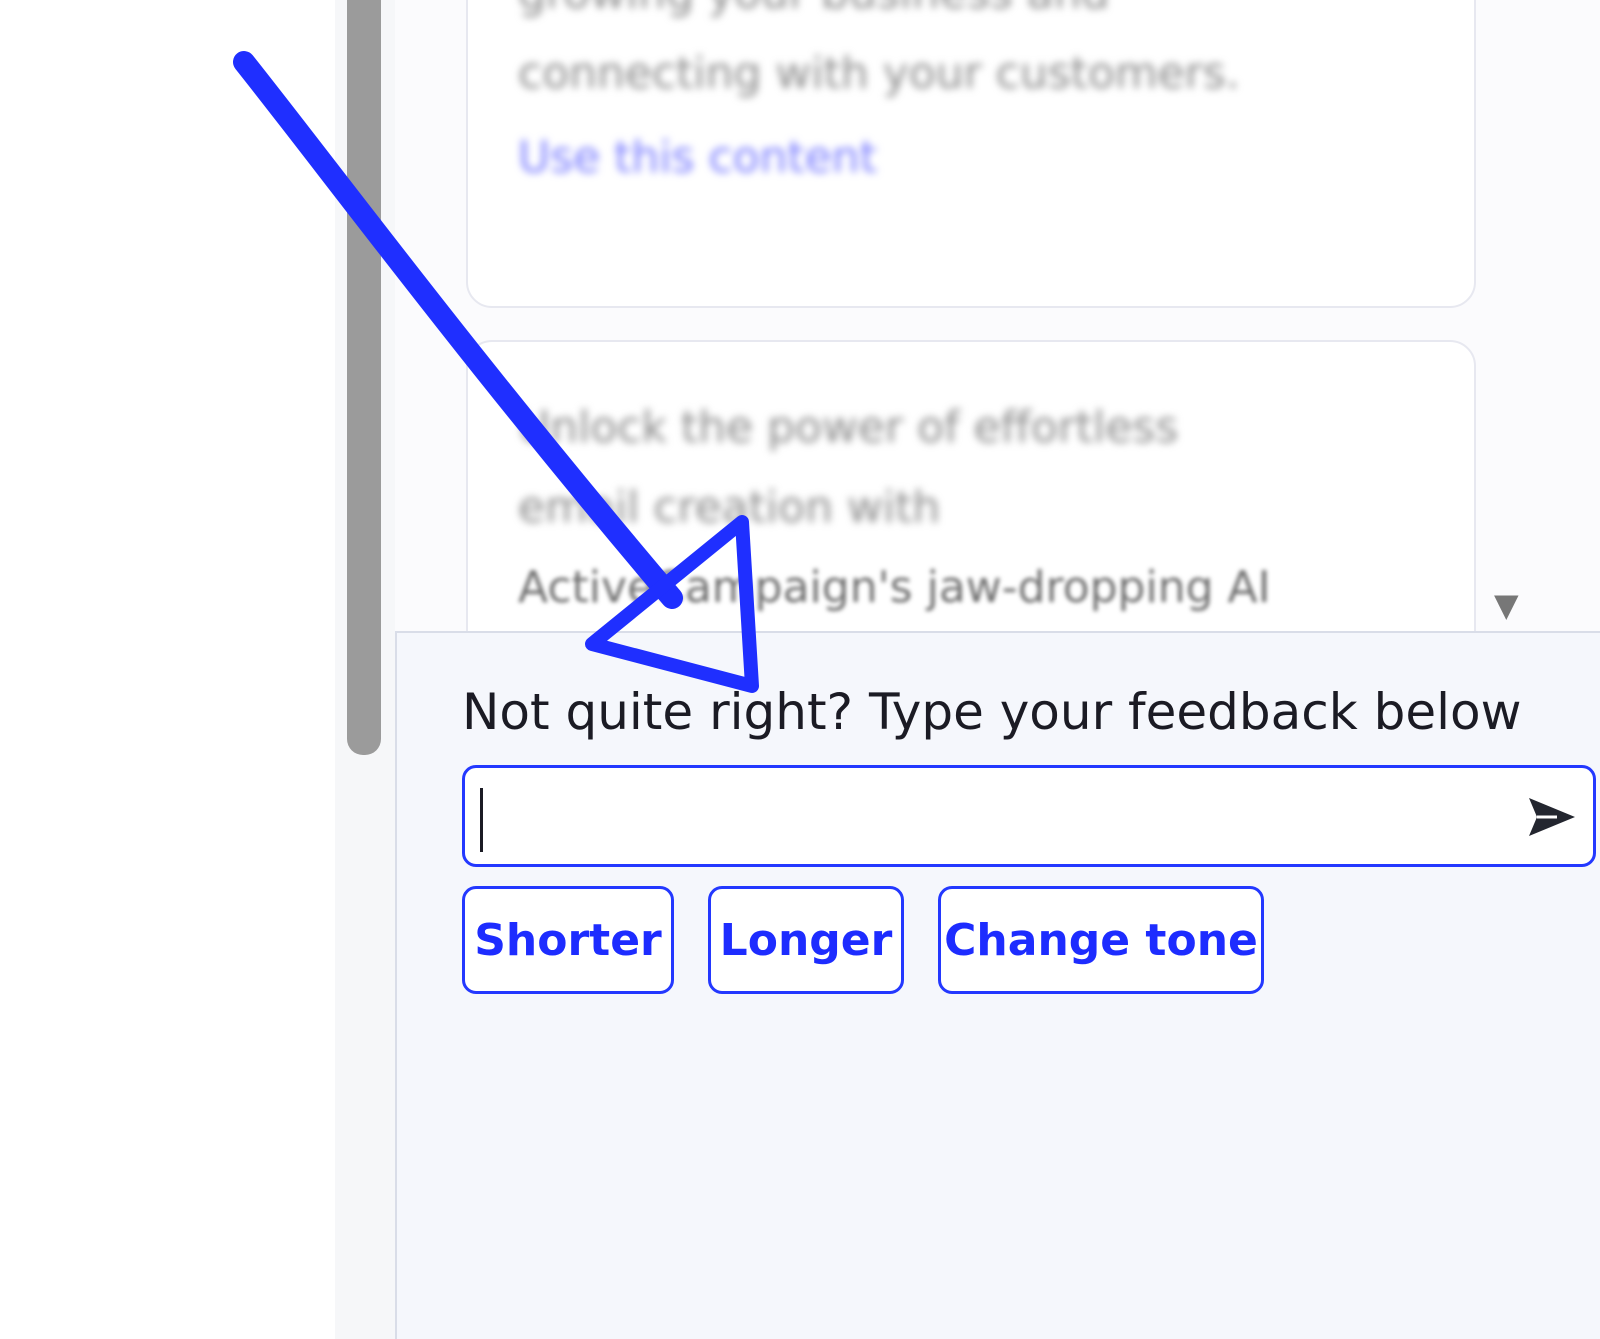  Describe the element at coordinates (568, 940) in the screenshot. I see `shorter-button: Shorter` at that location.